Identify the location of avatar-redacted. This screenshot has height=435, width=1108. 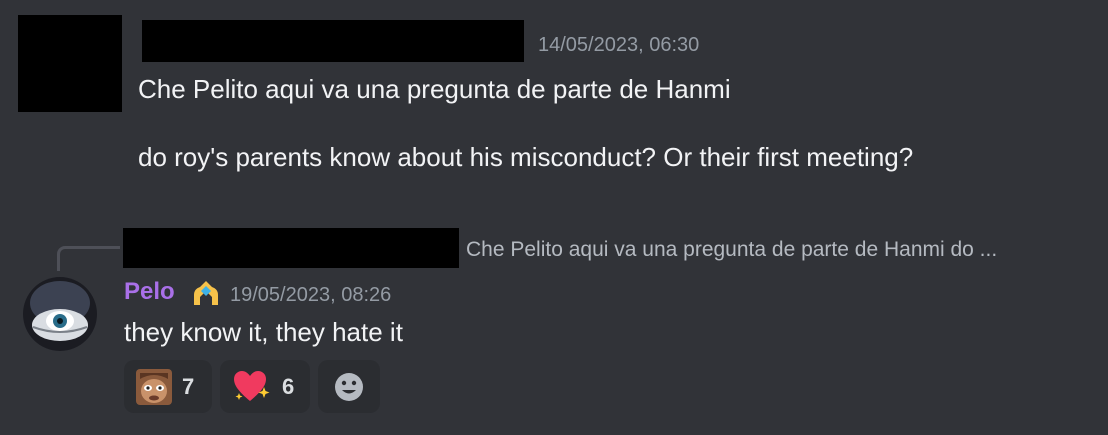
(70, 63).